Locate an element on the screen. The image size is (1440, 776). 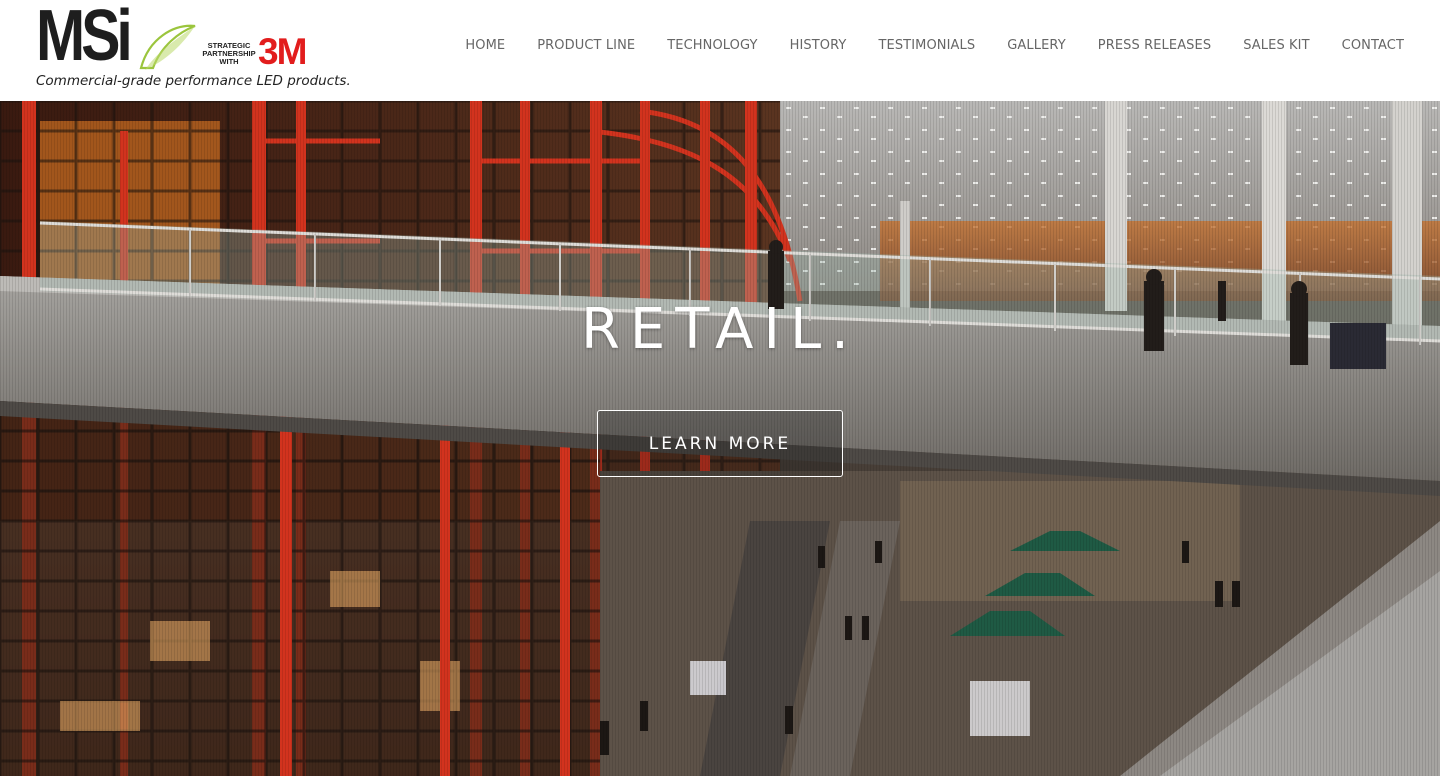
nav-item-home: HOME is located at coordinates (485, 45).